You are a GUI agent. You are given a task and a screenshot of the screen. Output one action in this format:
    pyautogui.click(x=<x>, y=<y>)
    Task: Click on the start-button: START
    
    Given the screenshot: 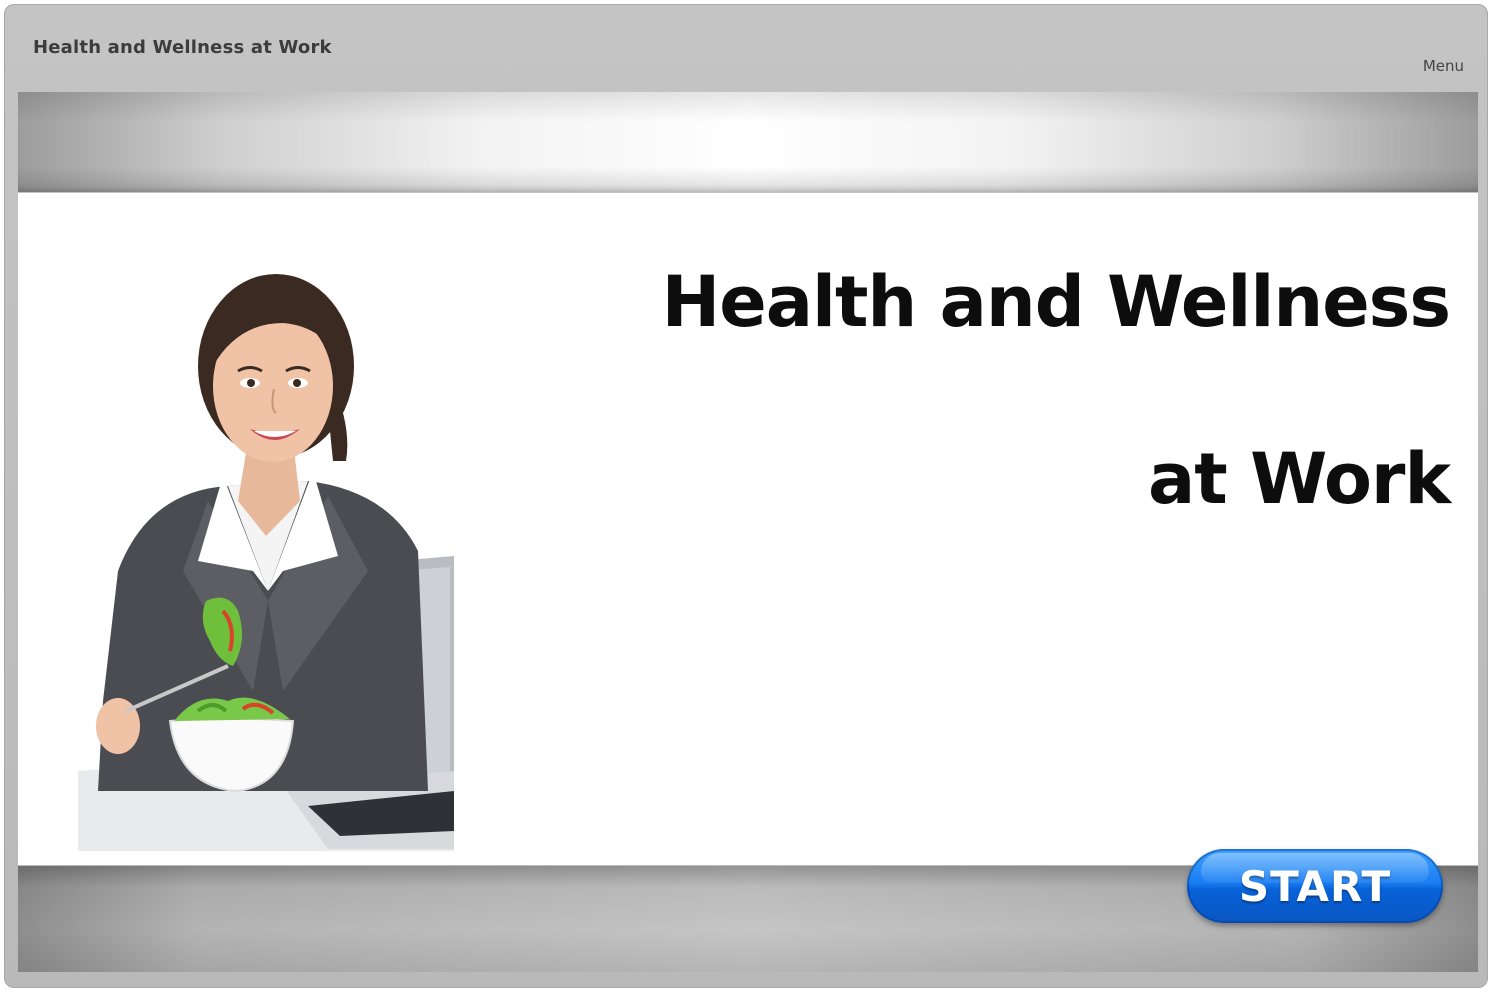 What is the action you would take?
    pyautogui.click(x=1315, y=886)
    